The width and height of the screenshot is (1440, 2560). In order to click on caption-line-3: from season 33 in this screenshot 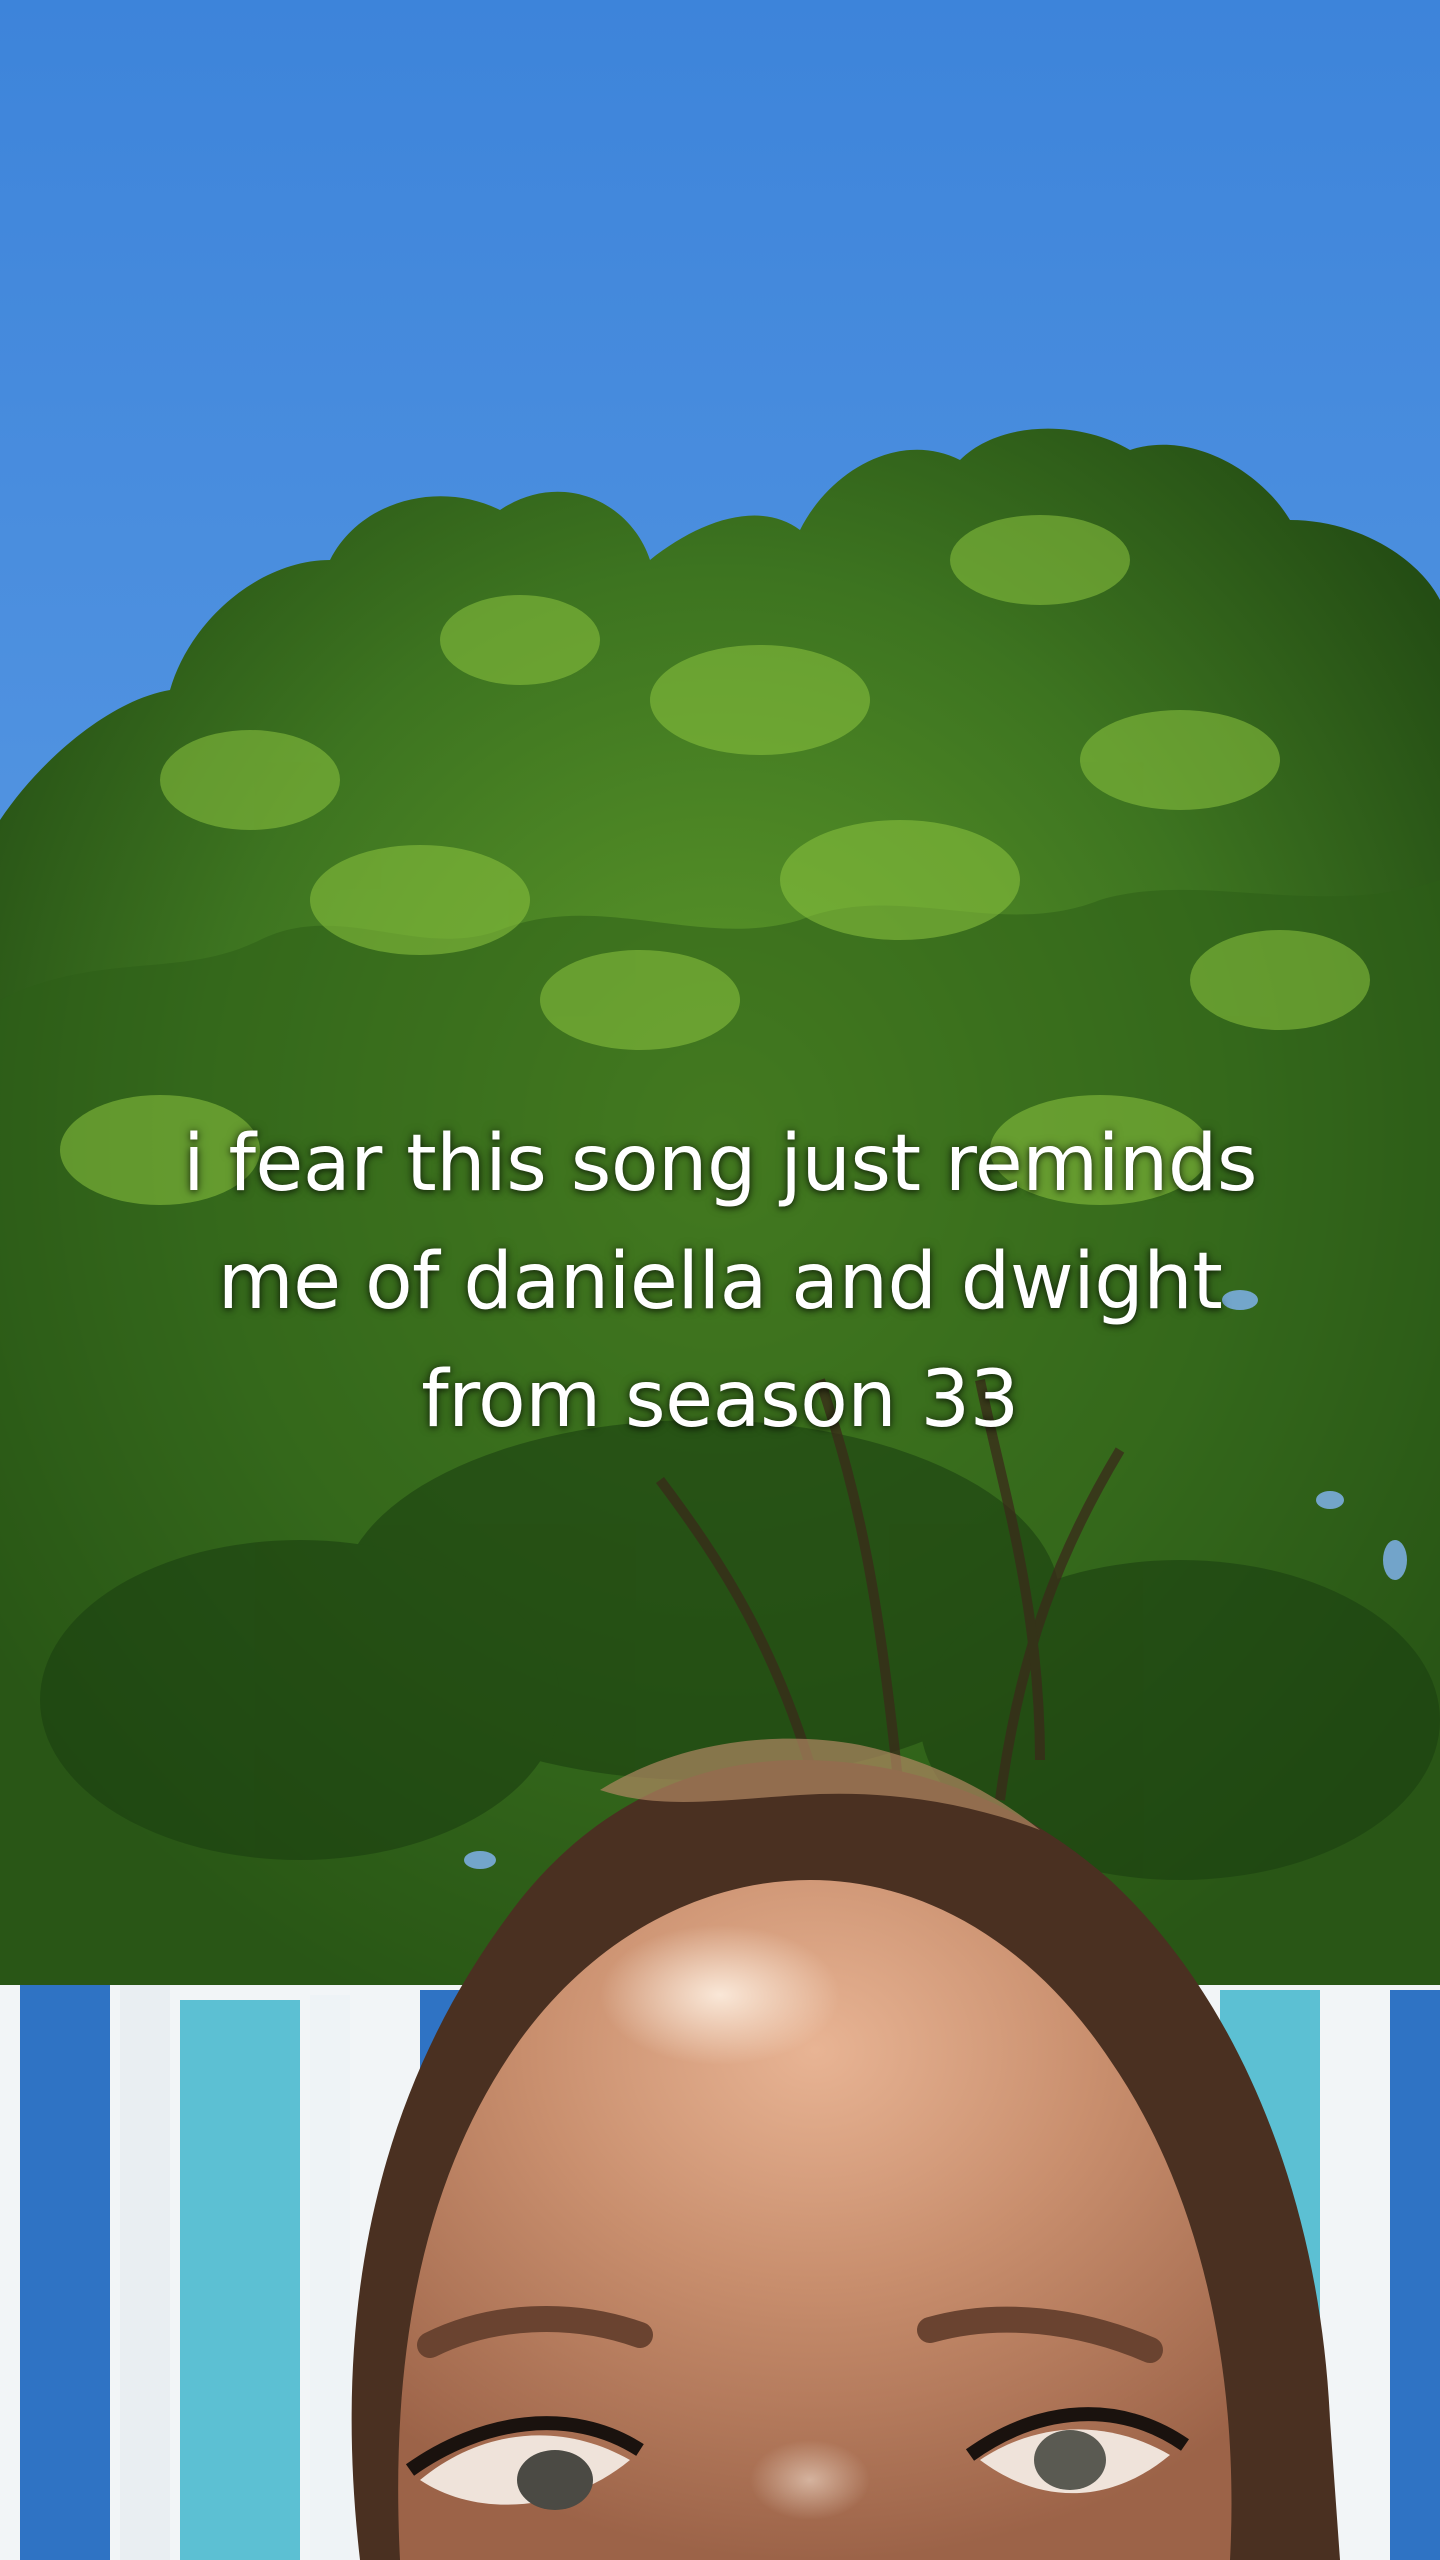, I will do `click(720, 1400)`.